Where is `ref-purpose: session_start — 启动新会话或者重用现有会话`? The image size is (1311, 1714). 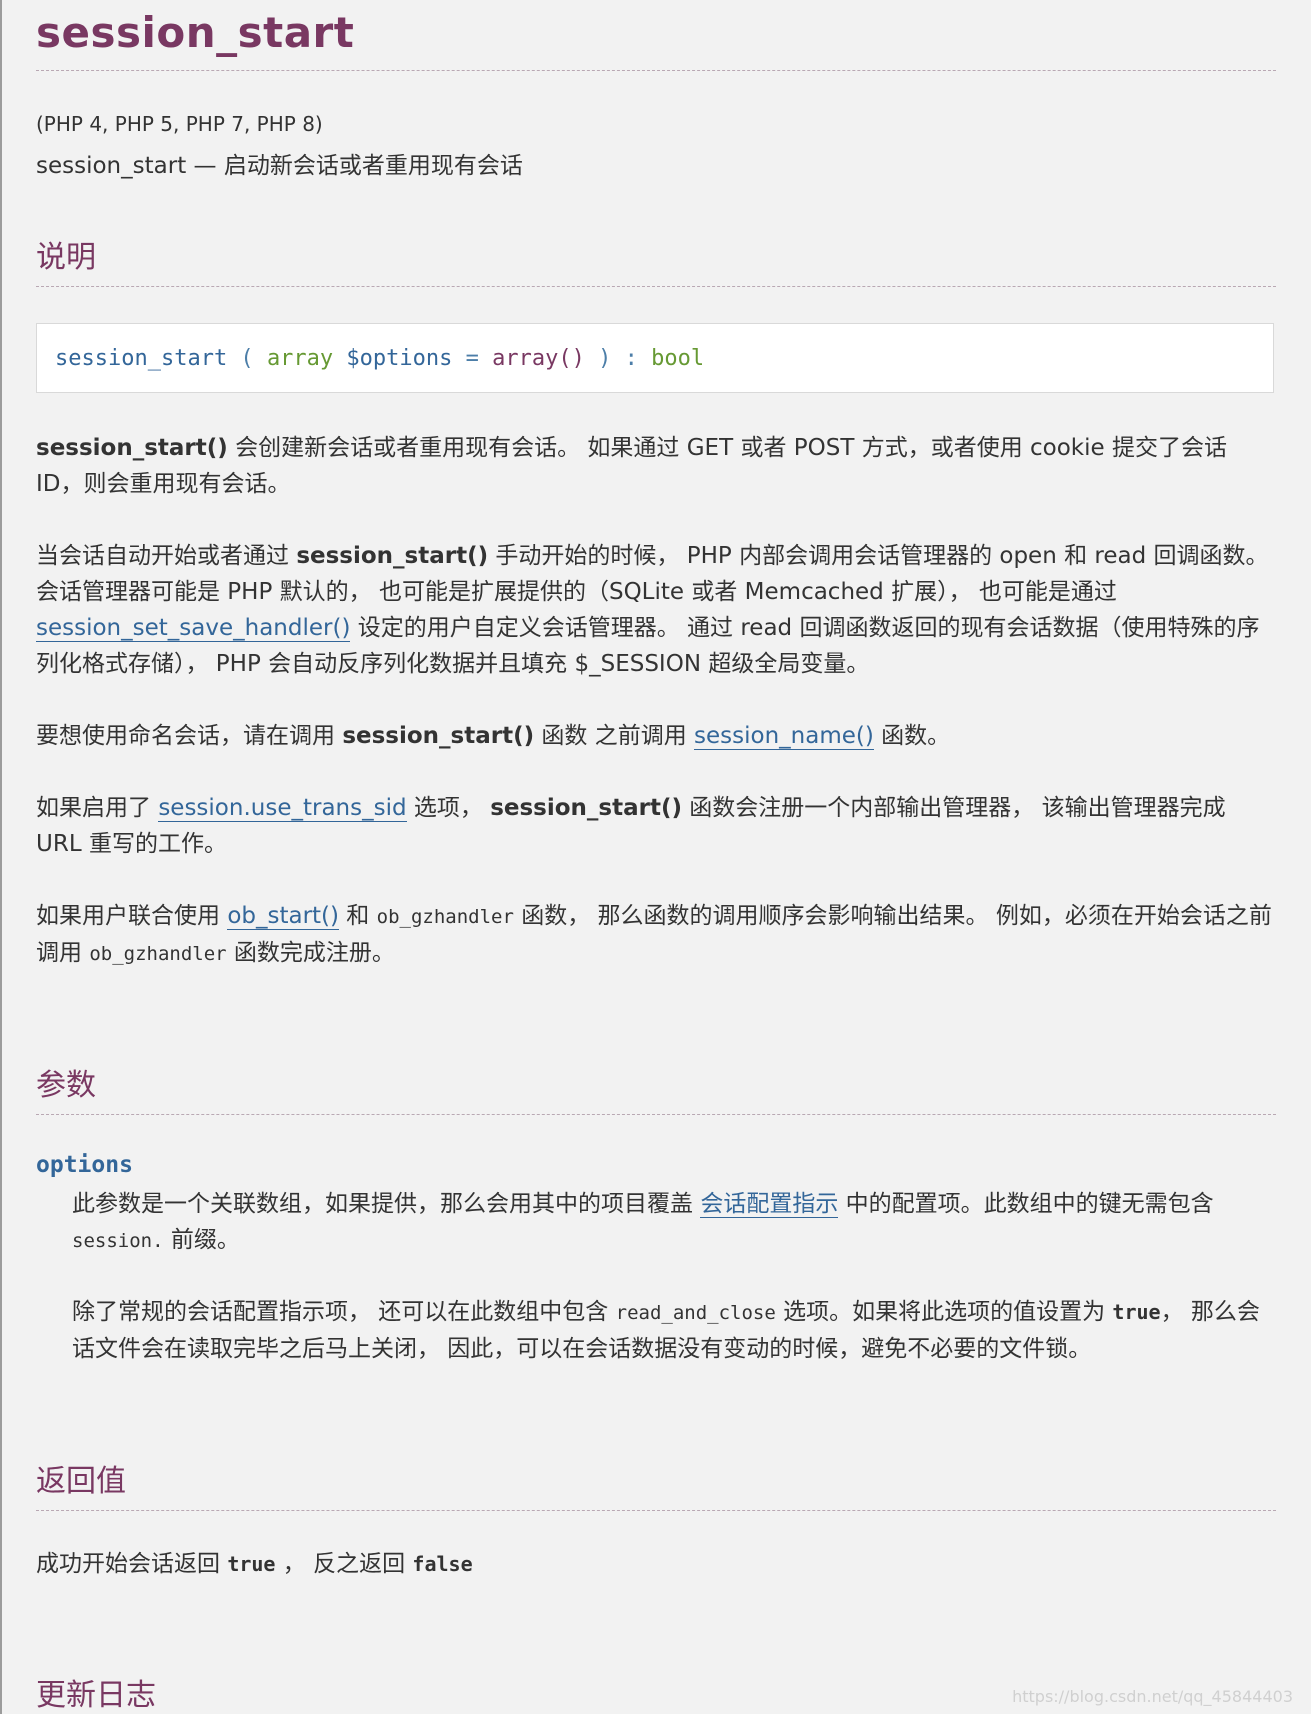
ref-purpose: session_start — 启动新会话或者重用现有会话 is located at coordinates (279, 166).